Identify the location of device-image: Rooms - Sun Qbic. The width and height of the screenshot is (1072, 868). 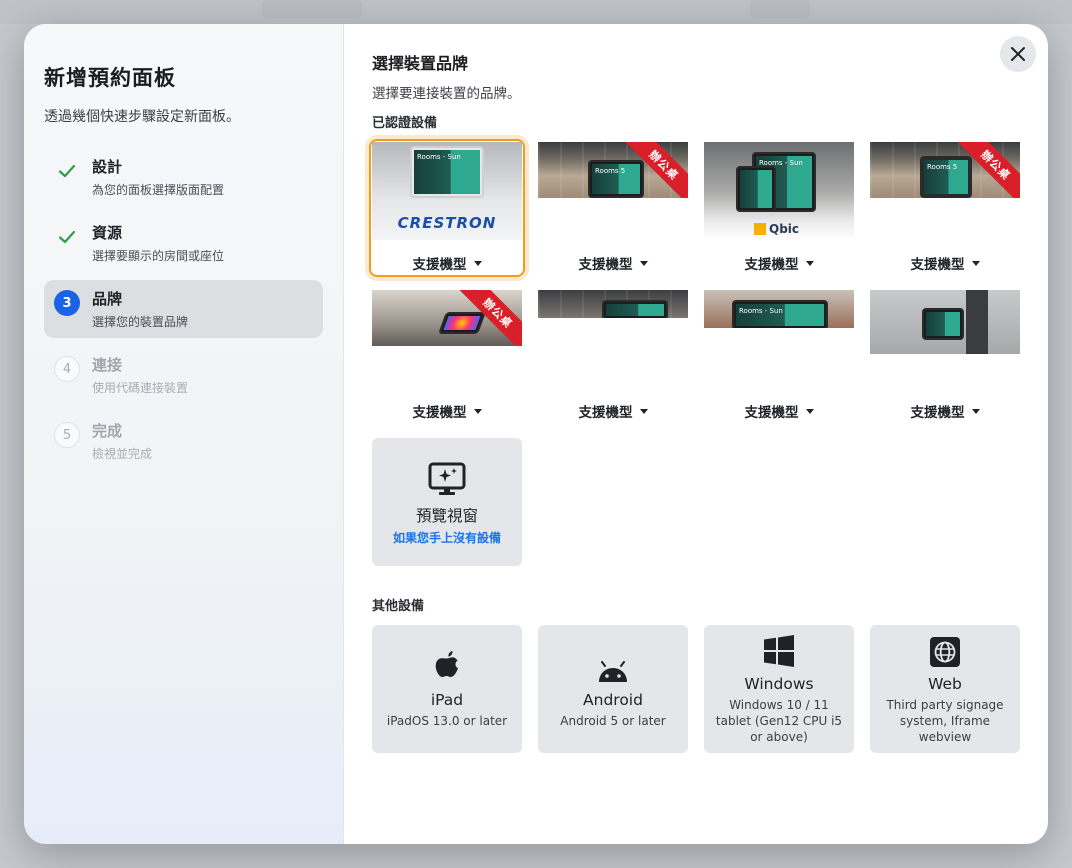
(779, 191).